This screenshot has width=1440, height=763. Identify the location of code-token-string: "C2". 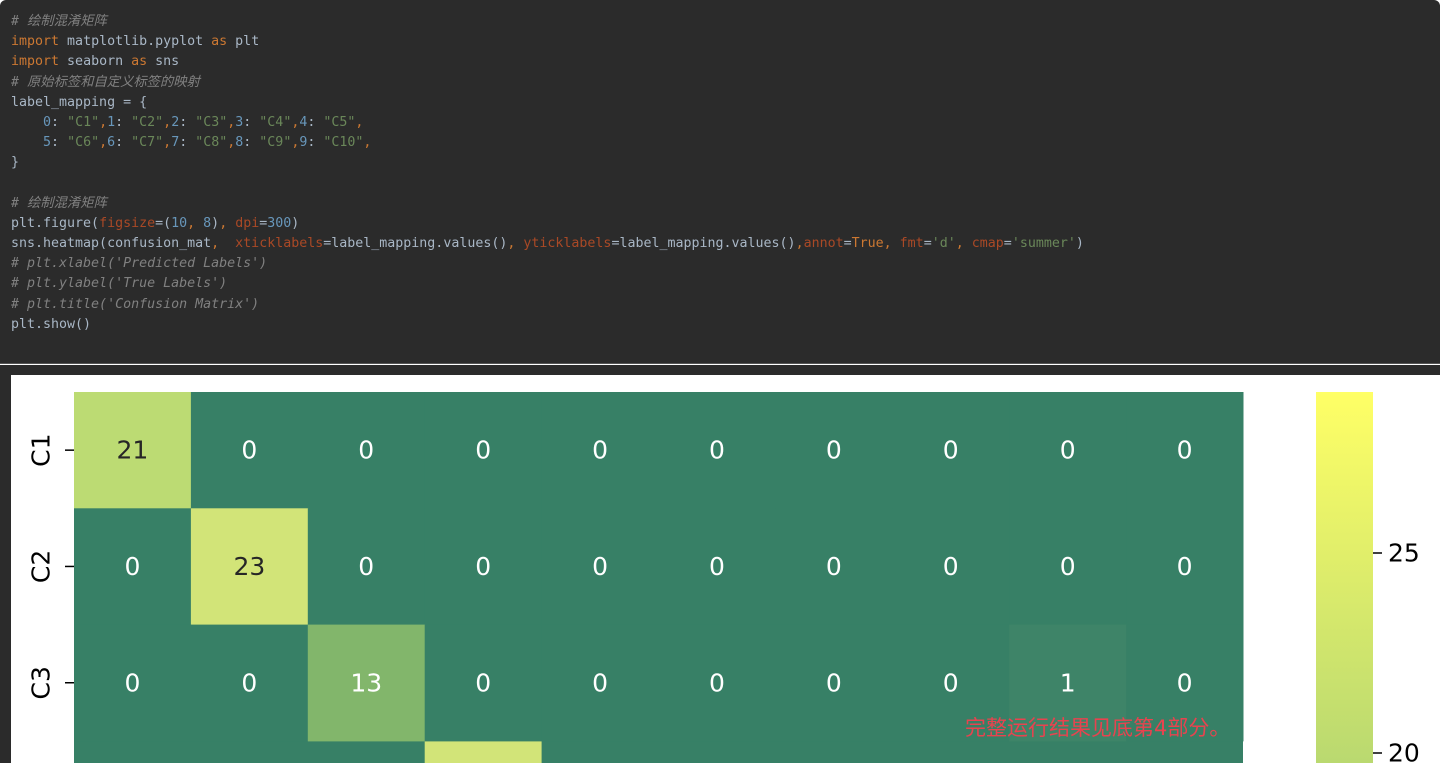
(147, 122).